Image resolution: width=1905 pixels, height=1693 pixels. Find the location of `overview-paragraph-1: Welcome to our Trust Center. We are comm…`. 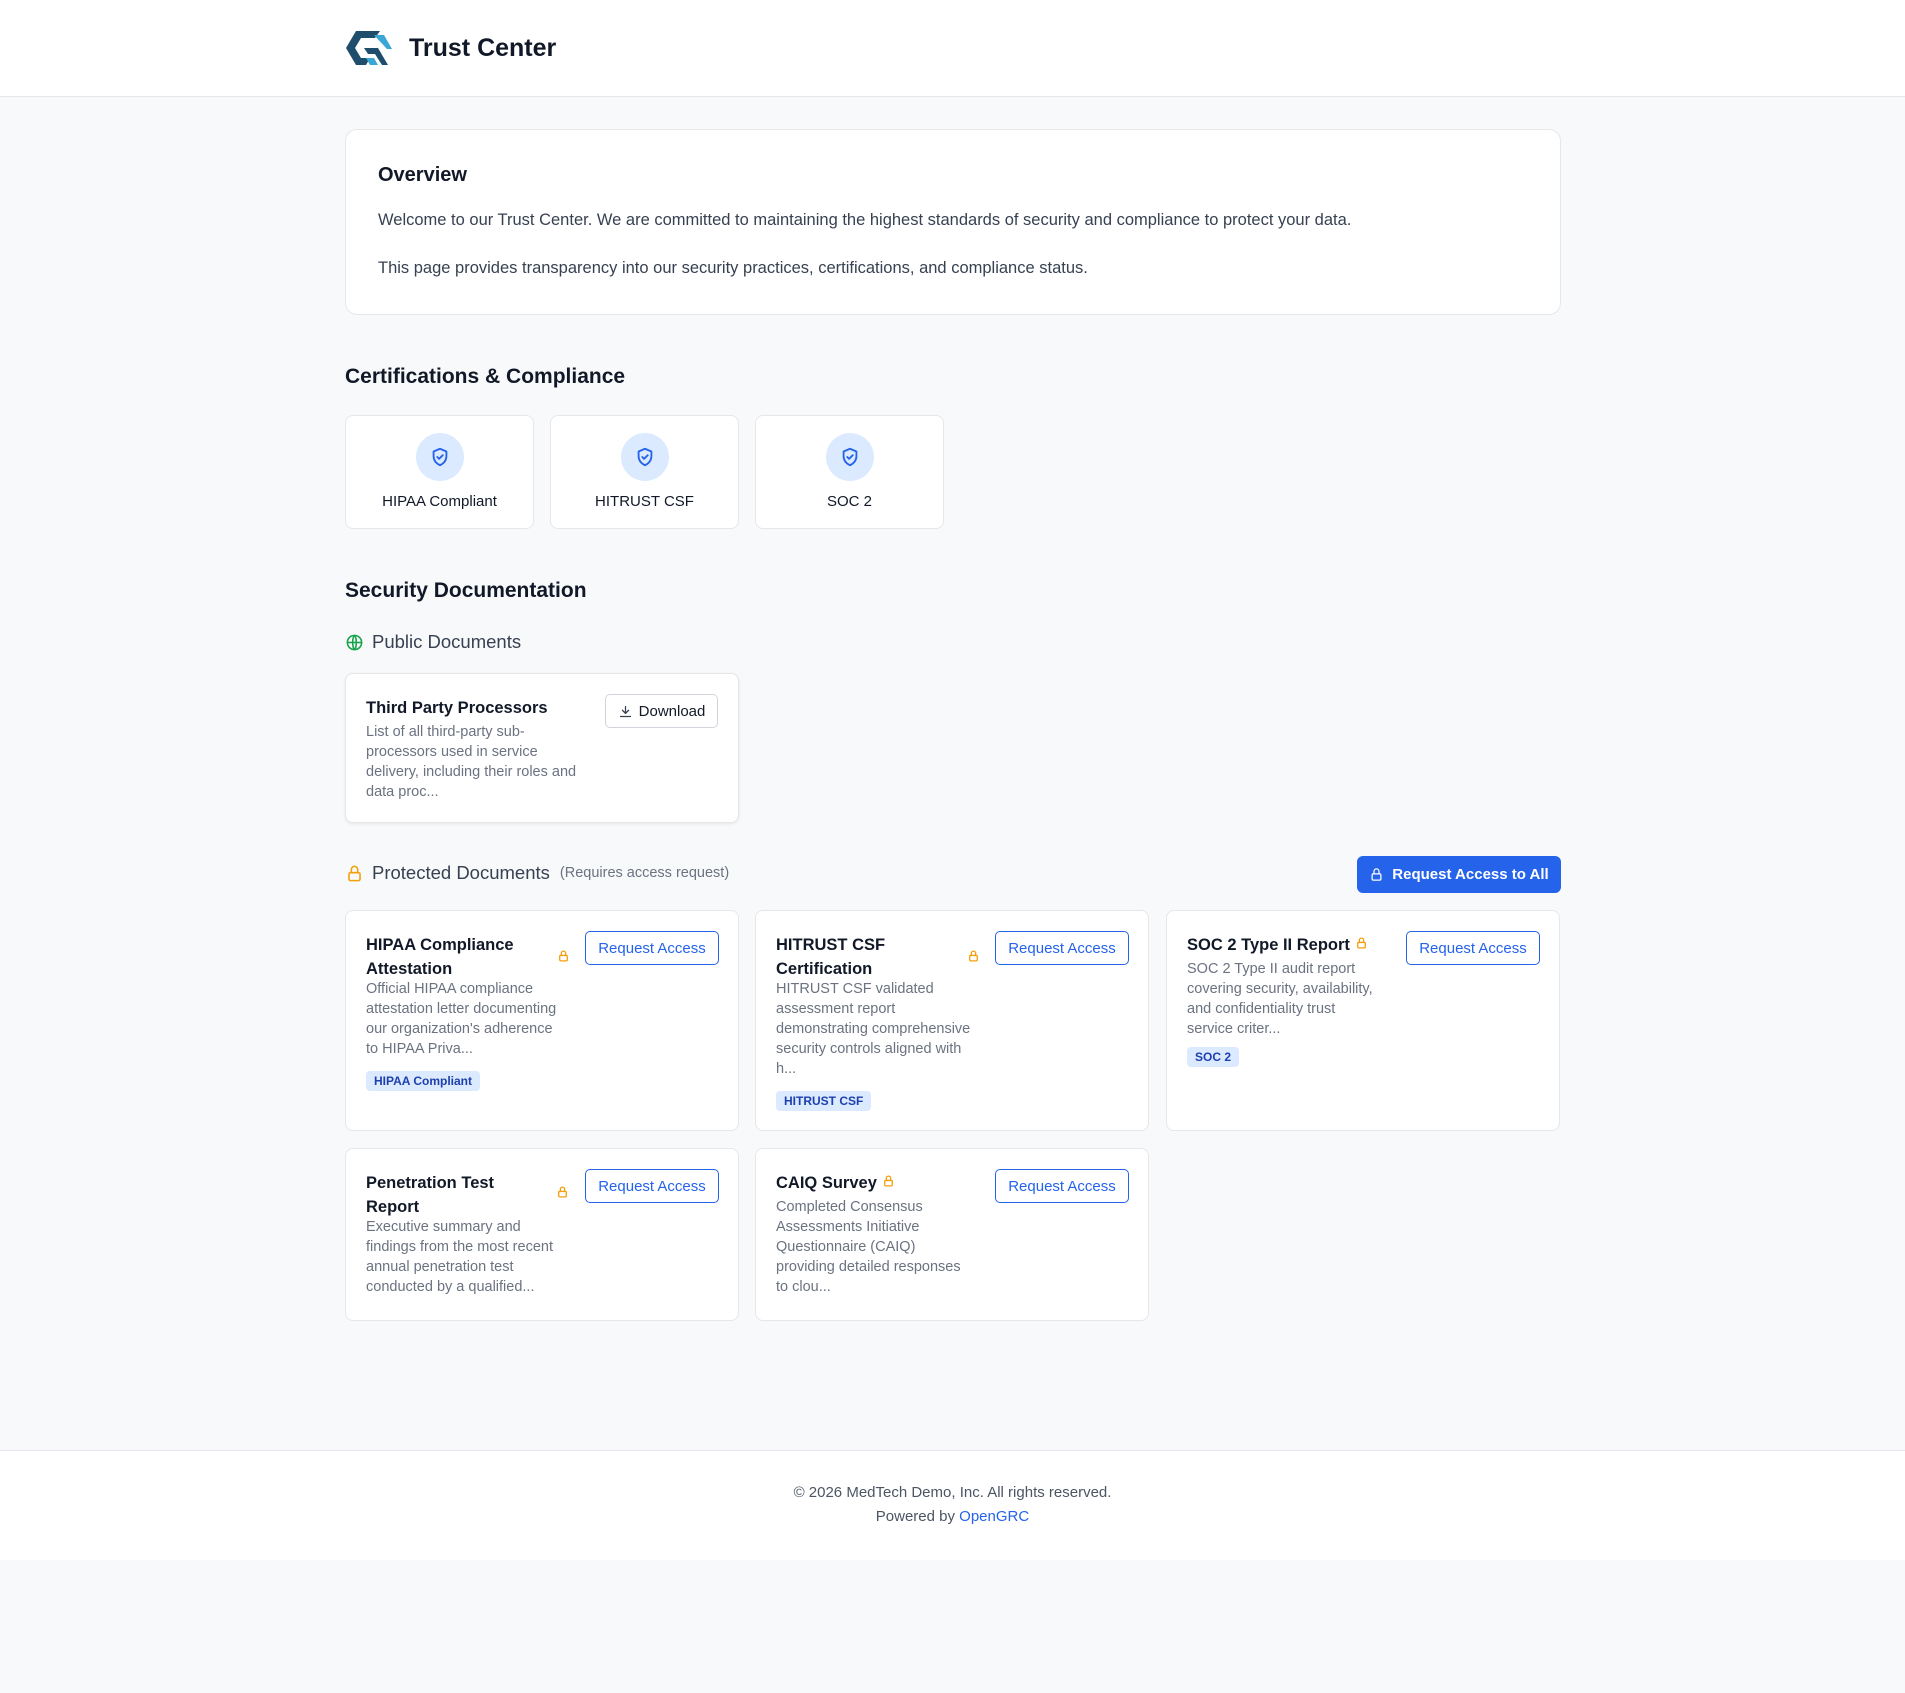

overview-paragraph-1: Welcome to our Trust Center. We are comm… is located at coordinates (865, 220).